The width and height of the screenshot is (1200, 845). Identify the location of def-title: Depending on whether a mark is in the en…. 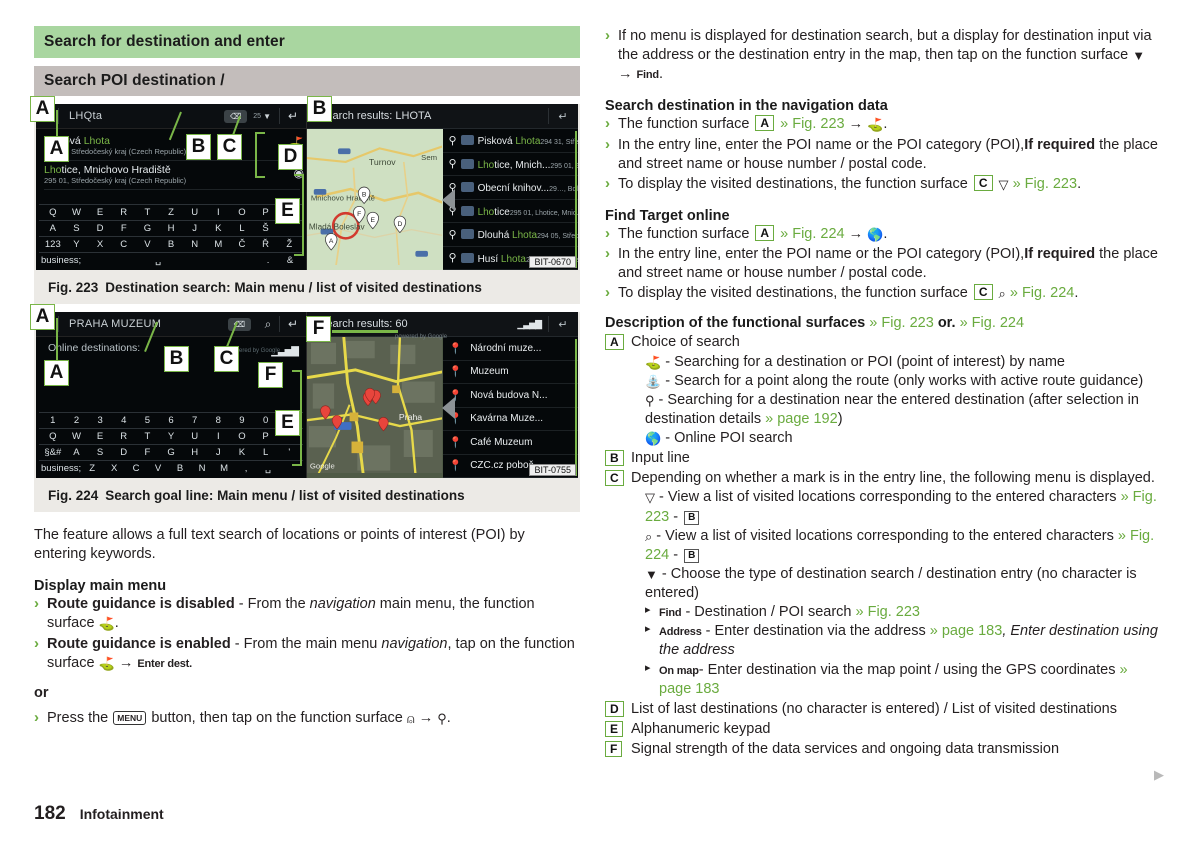
(893, 478).